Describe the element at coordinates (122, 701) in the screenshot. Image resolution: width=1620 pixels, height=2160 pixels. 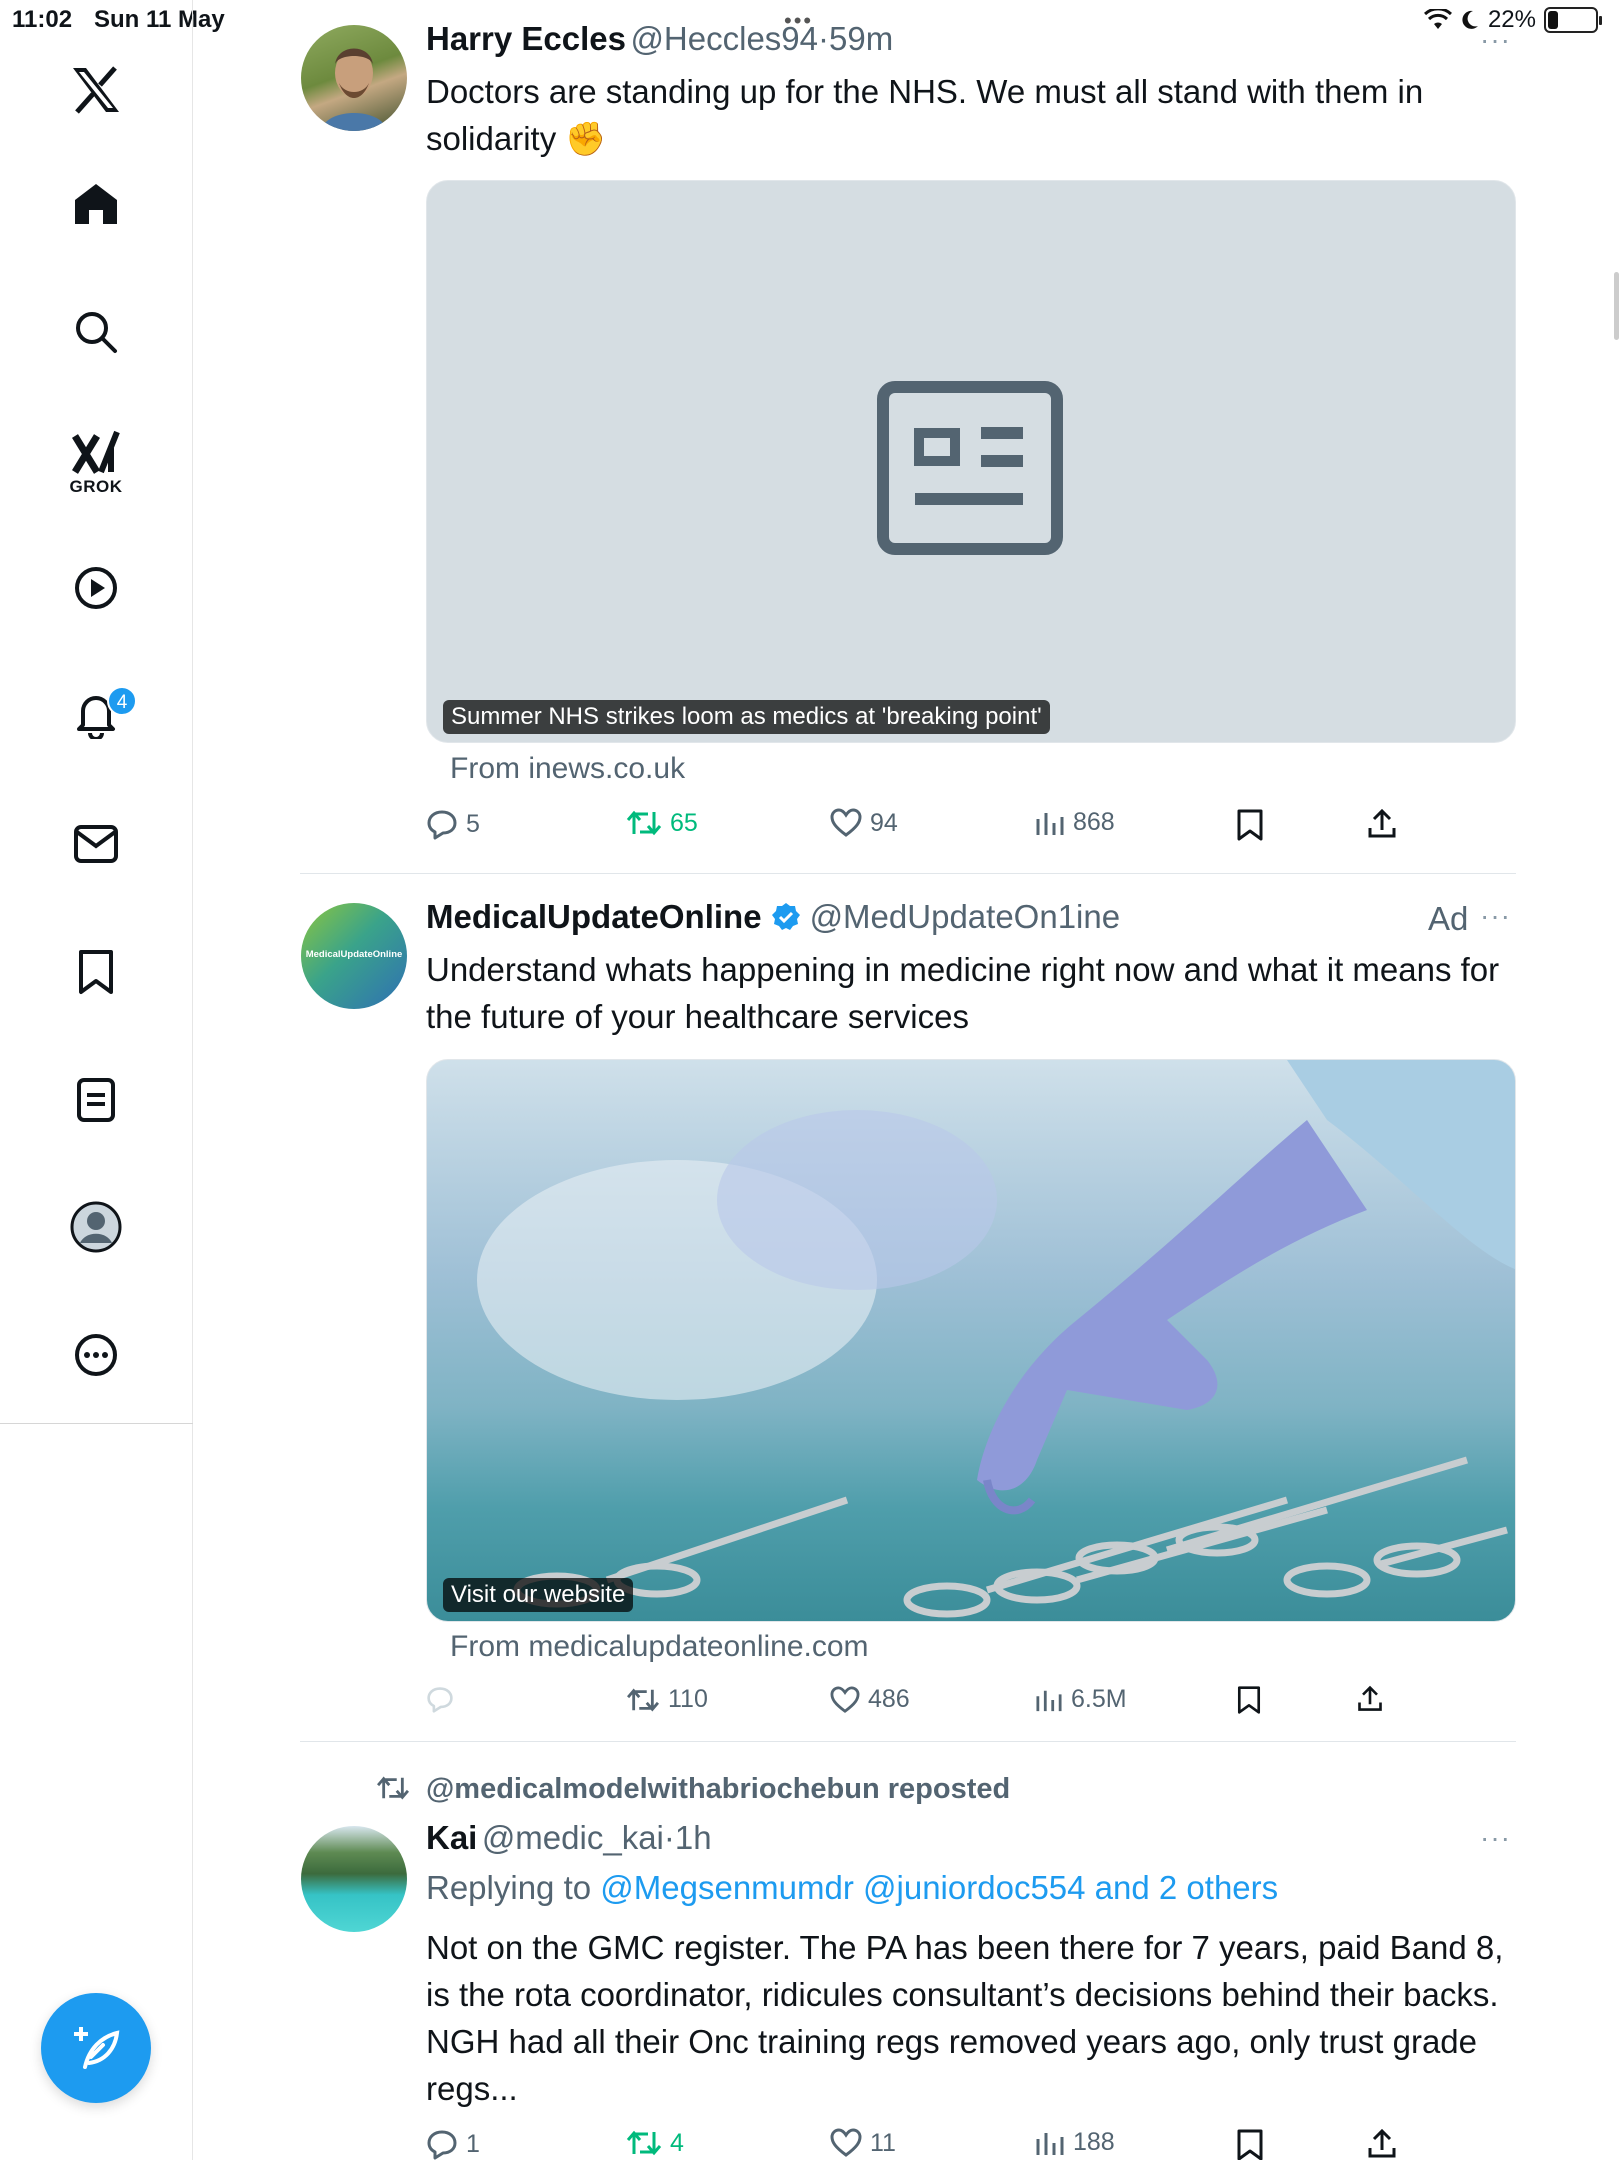
I see `notification-count-badge: 4` at that location.